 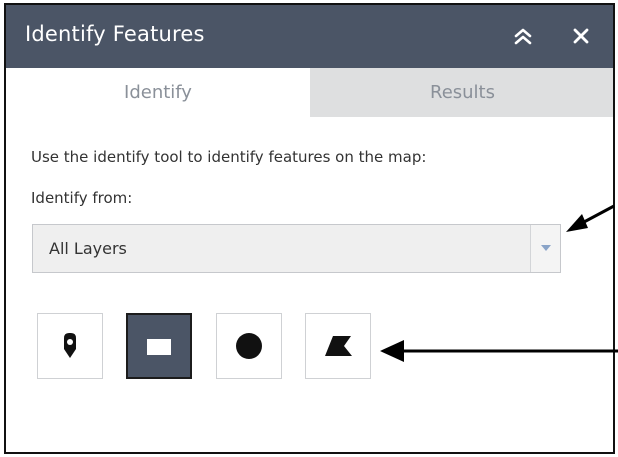 I want to click on close-icon, so click(x=581, y=36).